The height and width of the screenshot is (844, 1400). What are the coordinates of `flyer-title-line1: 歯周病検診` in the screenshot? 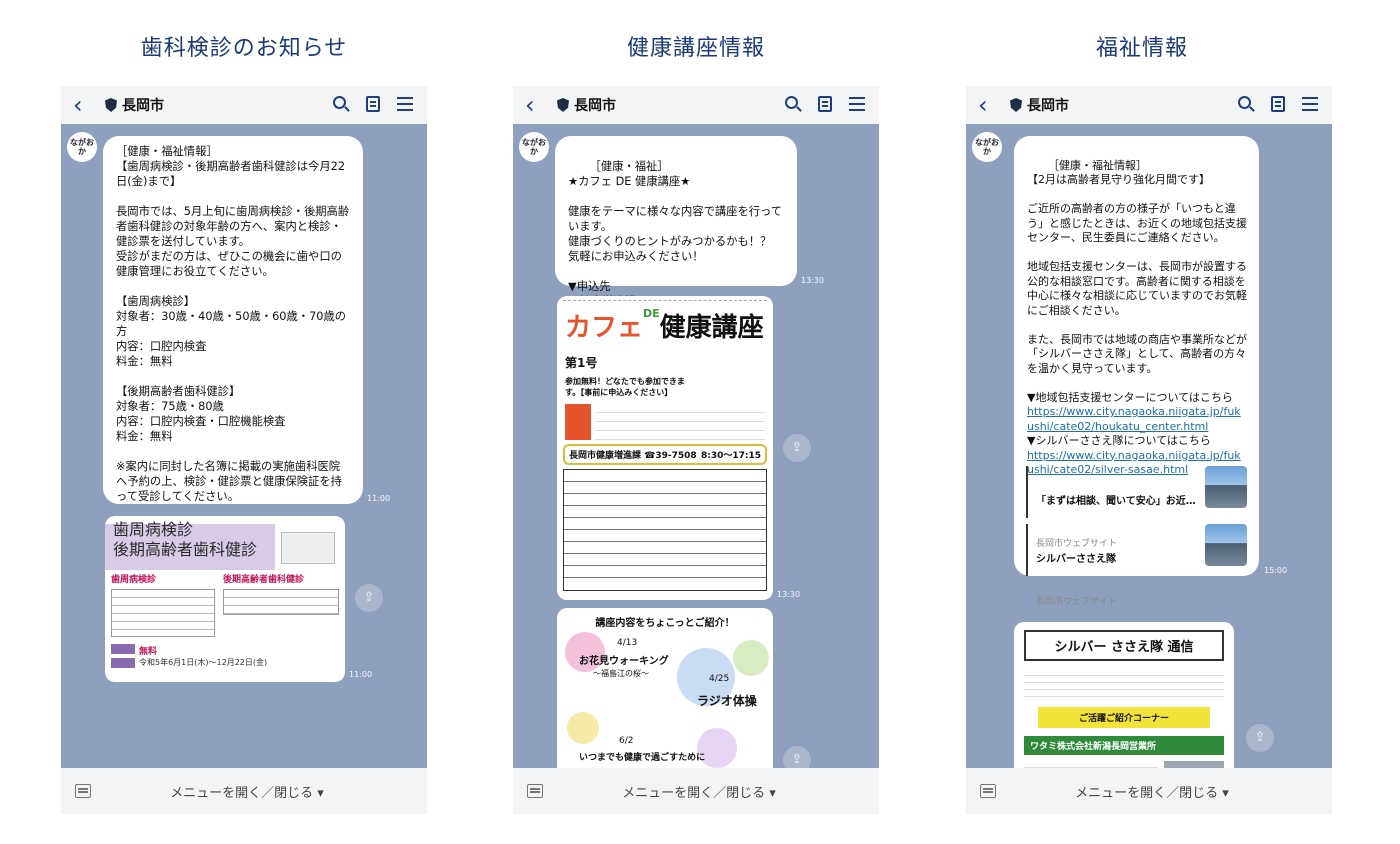 It's located at (153, 529).